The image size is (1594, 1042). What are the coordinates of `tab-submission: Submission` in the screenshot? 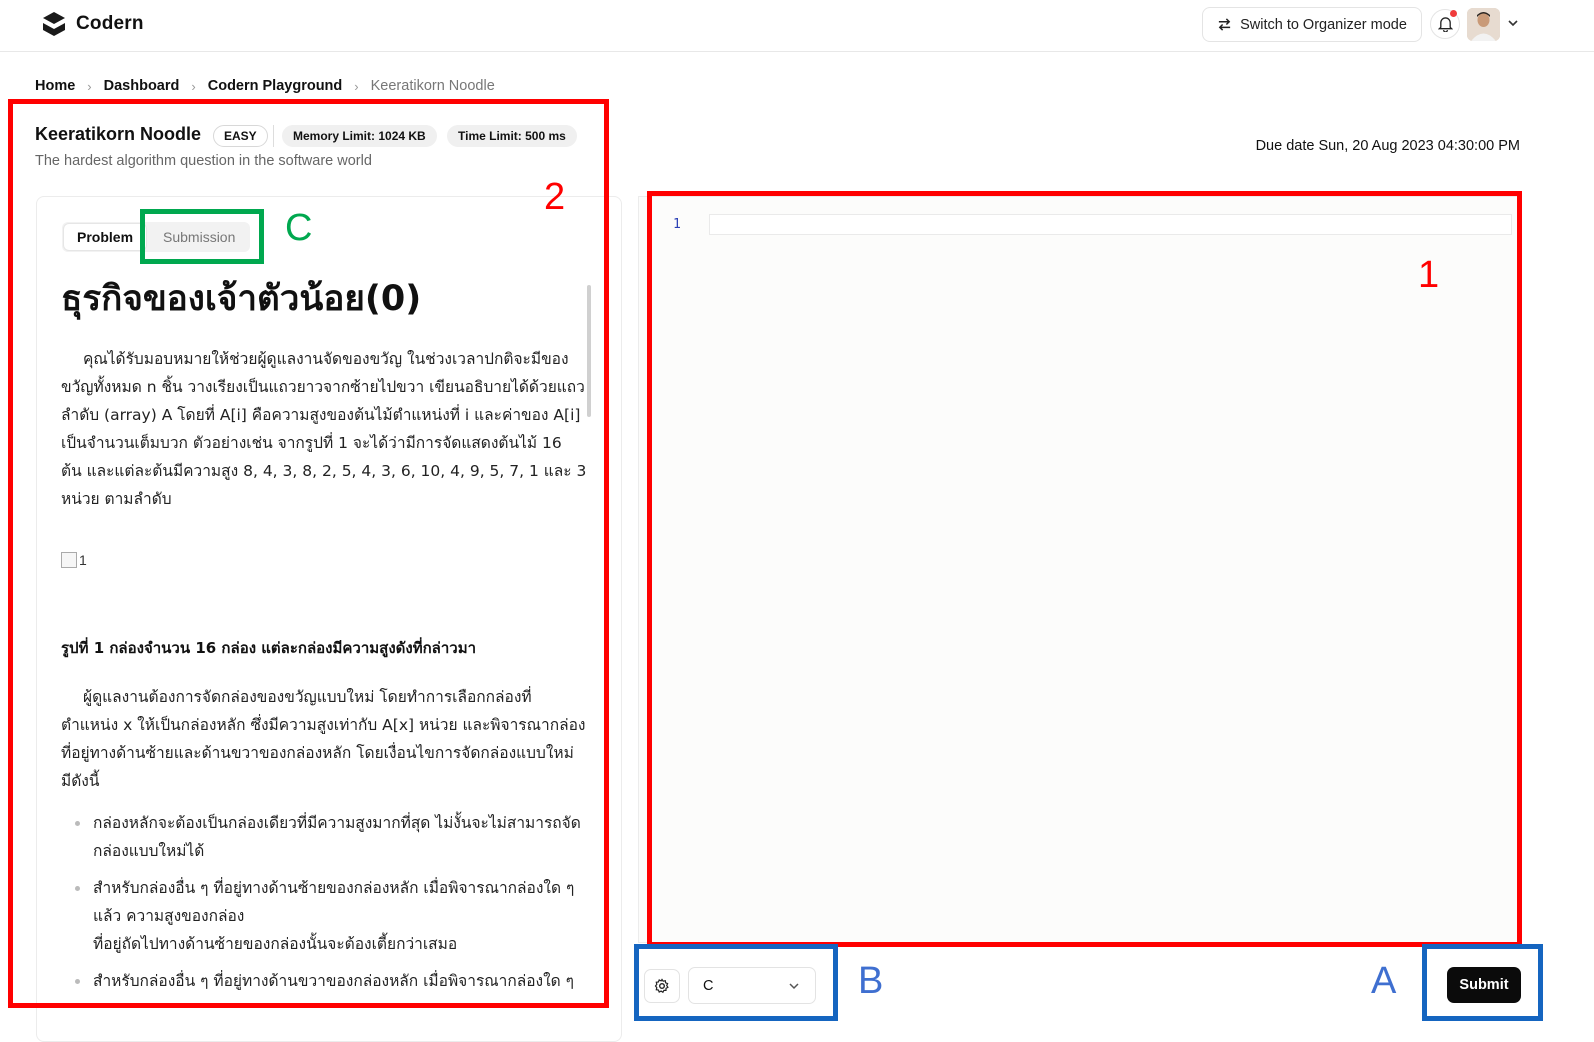 It's located at (199, 237).